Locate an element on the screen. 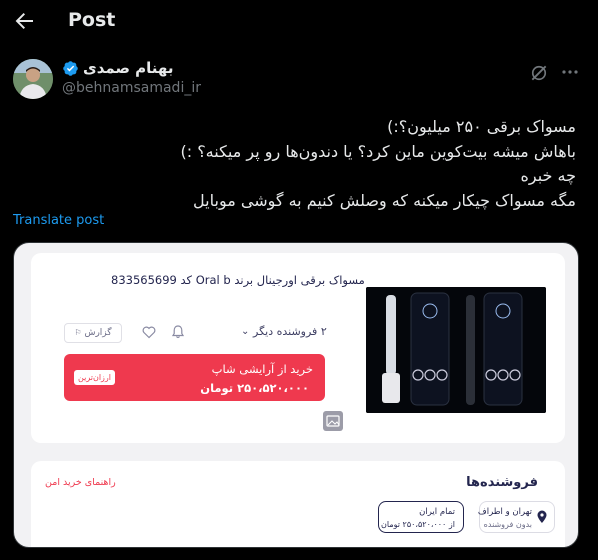 The width and height of the screenshot is (598, 560). more-options-icon is located at coordinates (570, 72).